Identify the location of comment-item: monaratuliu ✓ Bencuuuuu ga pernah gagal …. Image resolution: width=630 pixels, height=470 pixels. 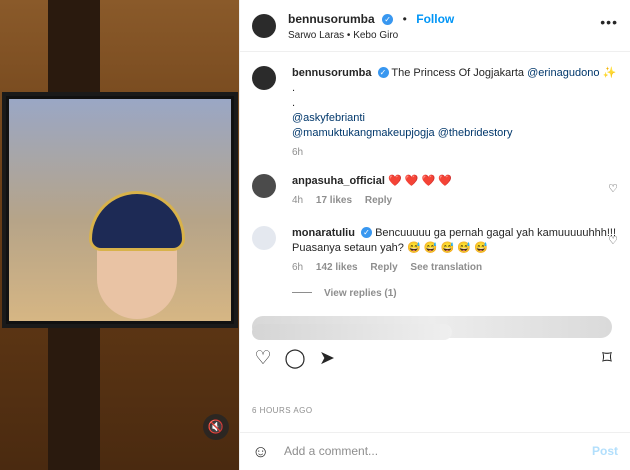
(435, 250).